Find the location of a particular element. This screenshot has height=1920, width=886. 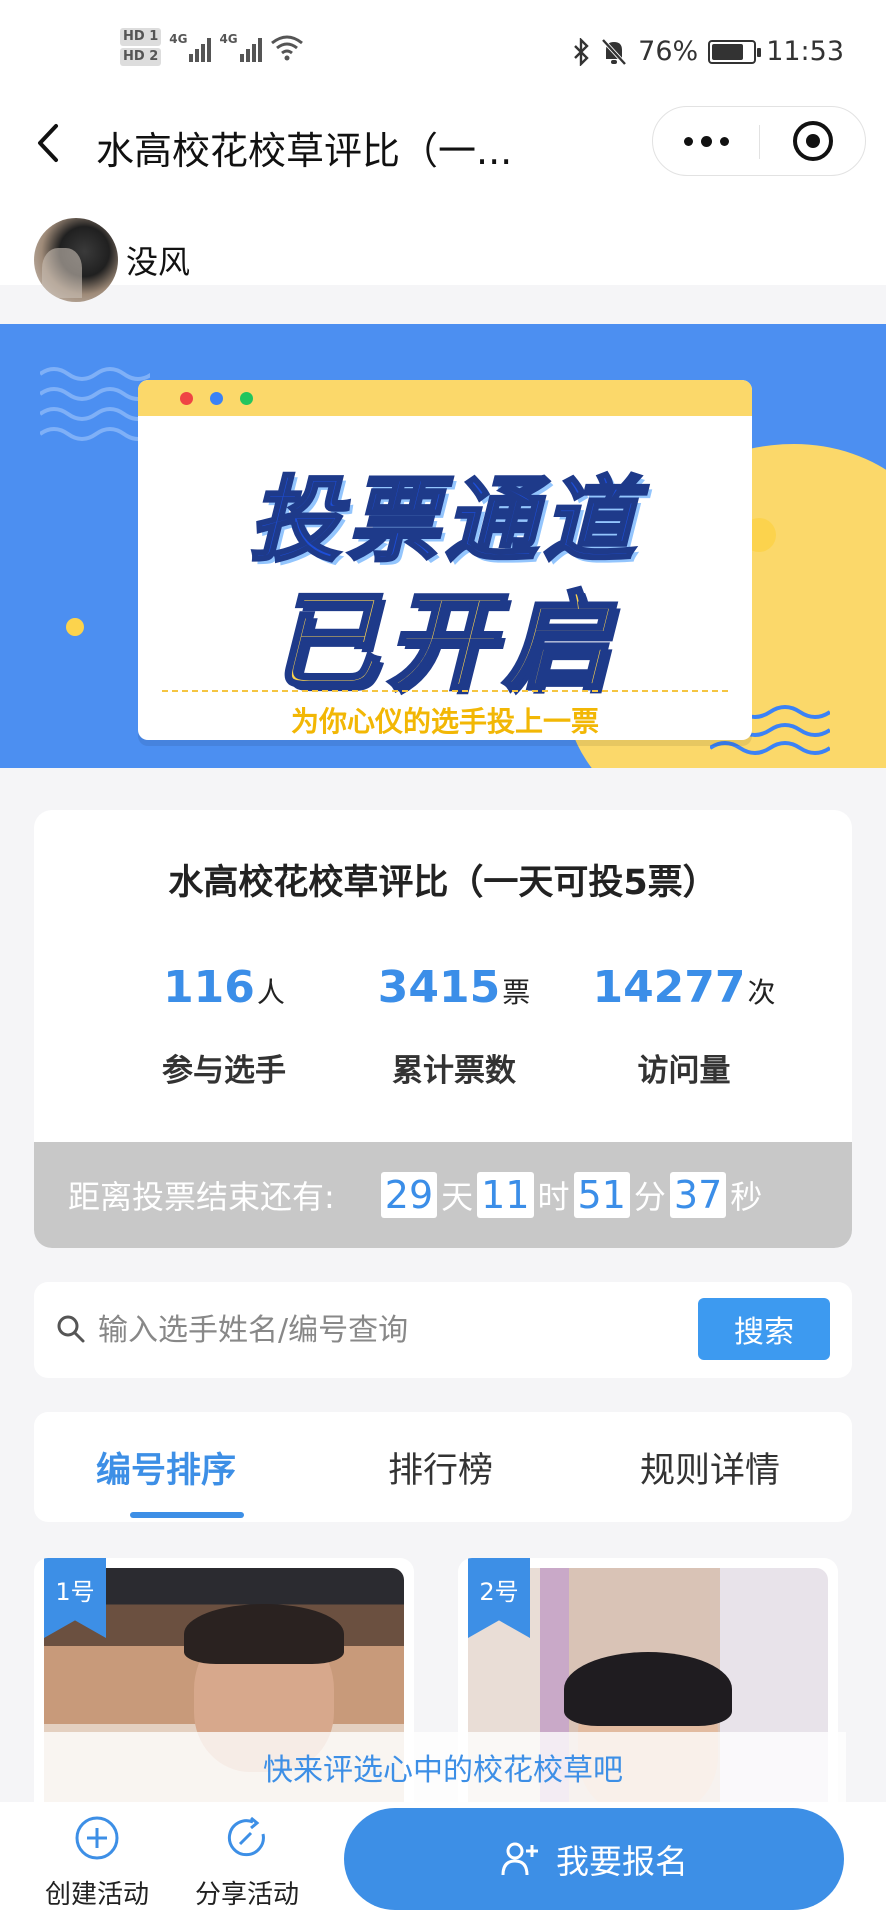

signal-icon: 4G is located at coordinates (190, 47).